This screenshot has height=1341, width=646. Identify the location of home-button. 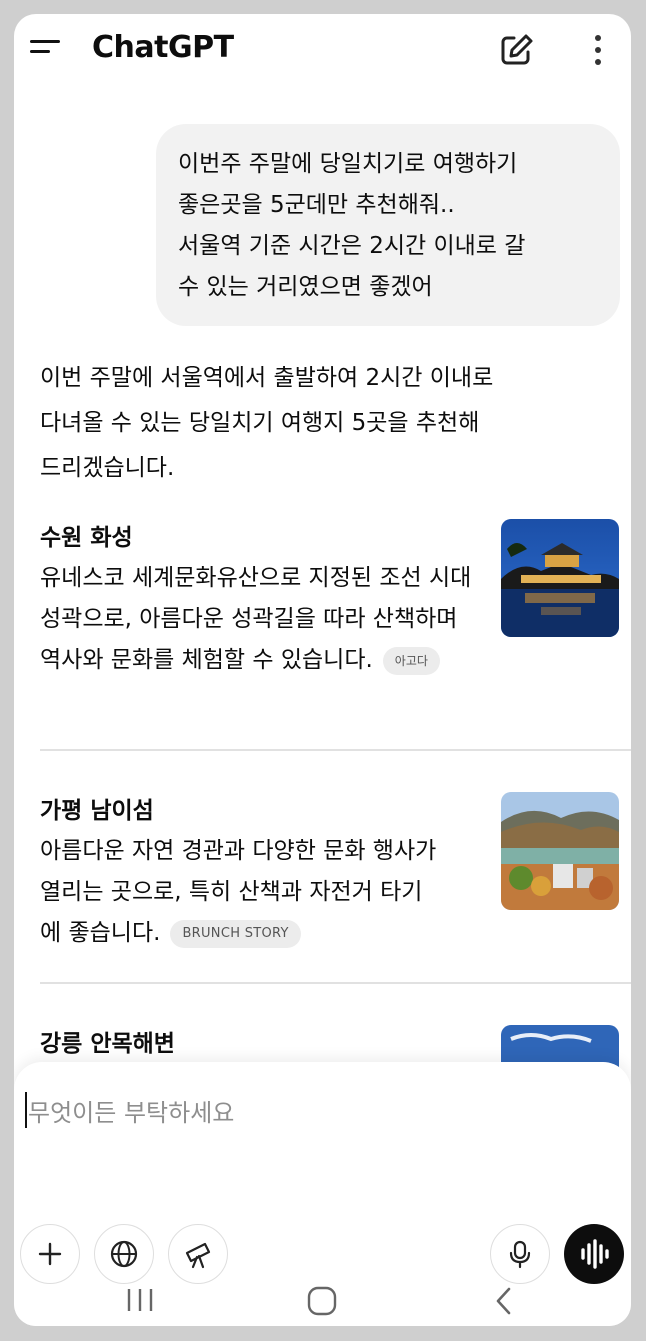
(322, 1301).